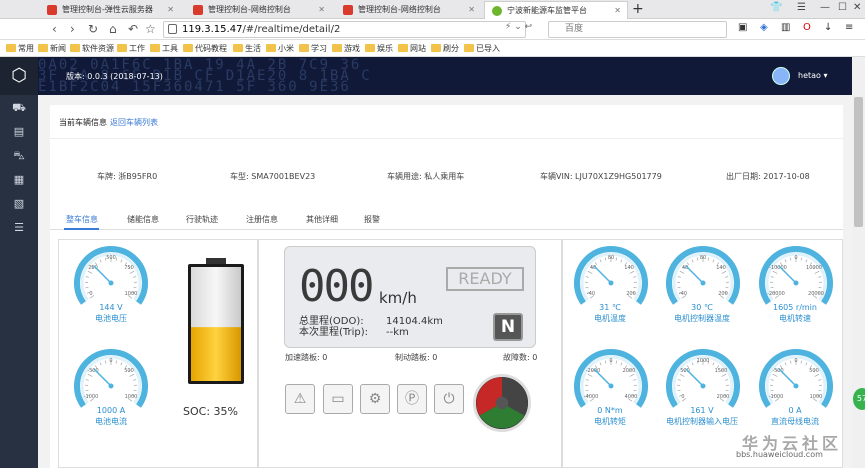 This screenshot has width=865, height=468. Describe the element at coordinates (610, 410) in the screenshot. I see `gauge-value: 0 N*m` at that location.